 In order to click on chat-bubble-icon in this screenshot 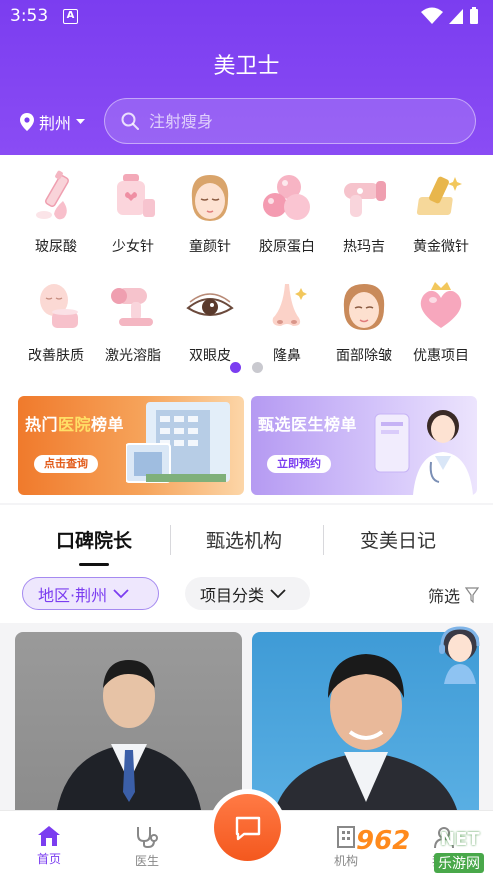, I will do `click(247, 828)`.